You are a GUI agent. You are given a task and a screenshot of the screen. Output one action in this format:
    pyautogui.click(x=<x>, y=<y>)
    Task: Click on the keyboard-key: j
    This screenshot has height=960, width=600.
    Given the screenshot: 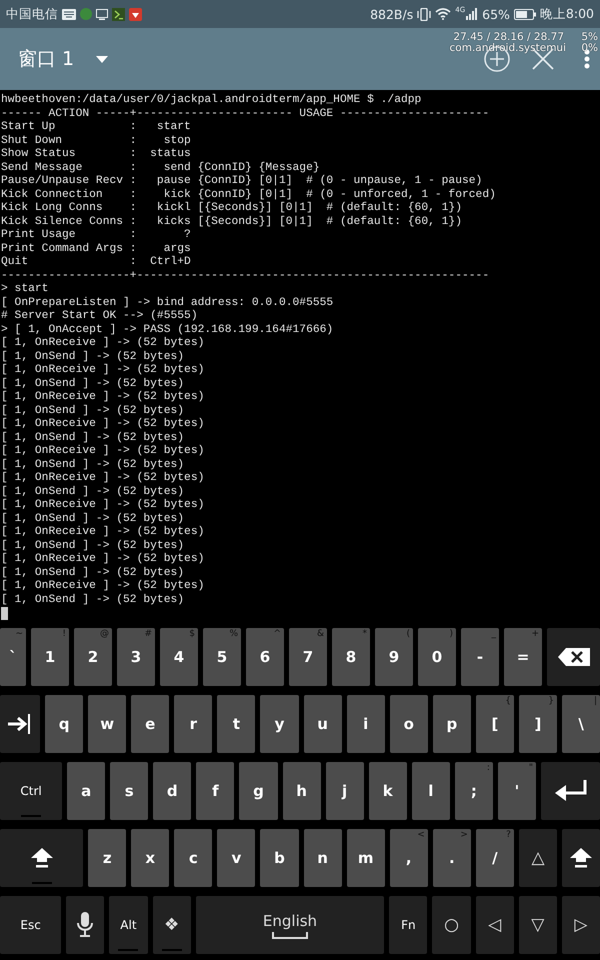 What is the action you would take?
    pyautogui.click(x=345, y=791)
    